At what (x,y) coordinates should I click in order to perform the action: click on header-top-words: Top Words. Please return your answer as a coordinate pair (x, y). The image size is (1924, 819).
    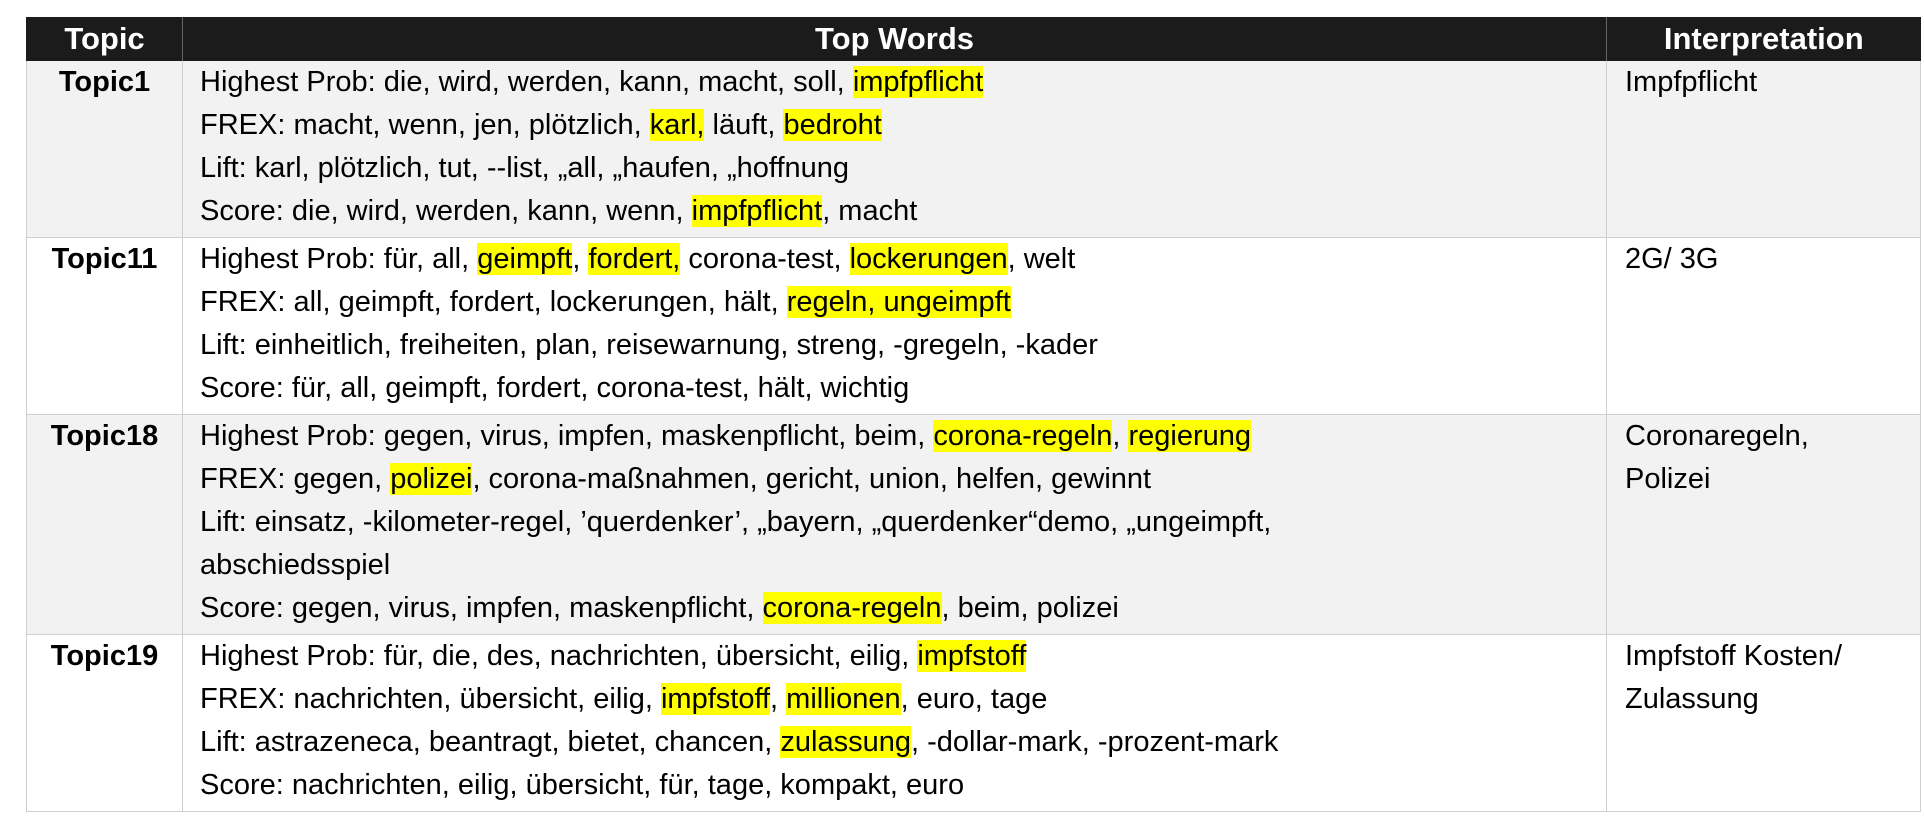
    Looking at the image, I should click on (894, 39).